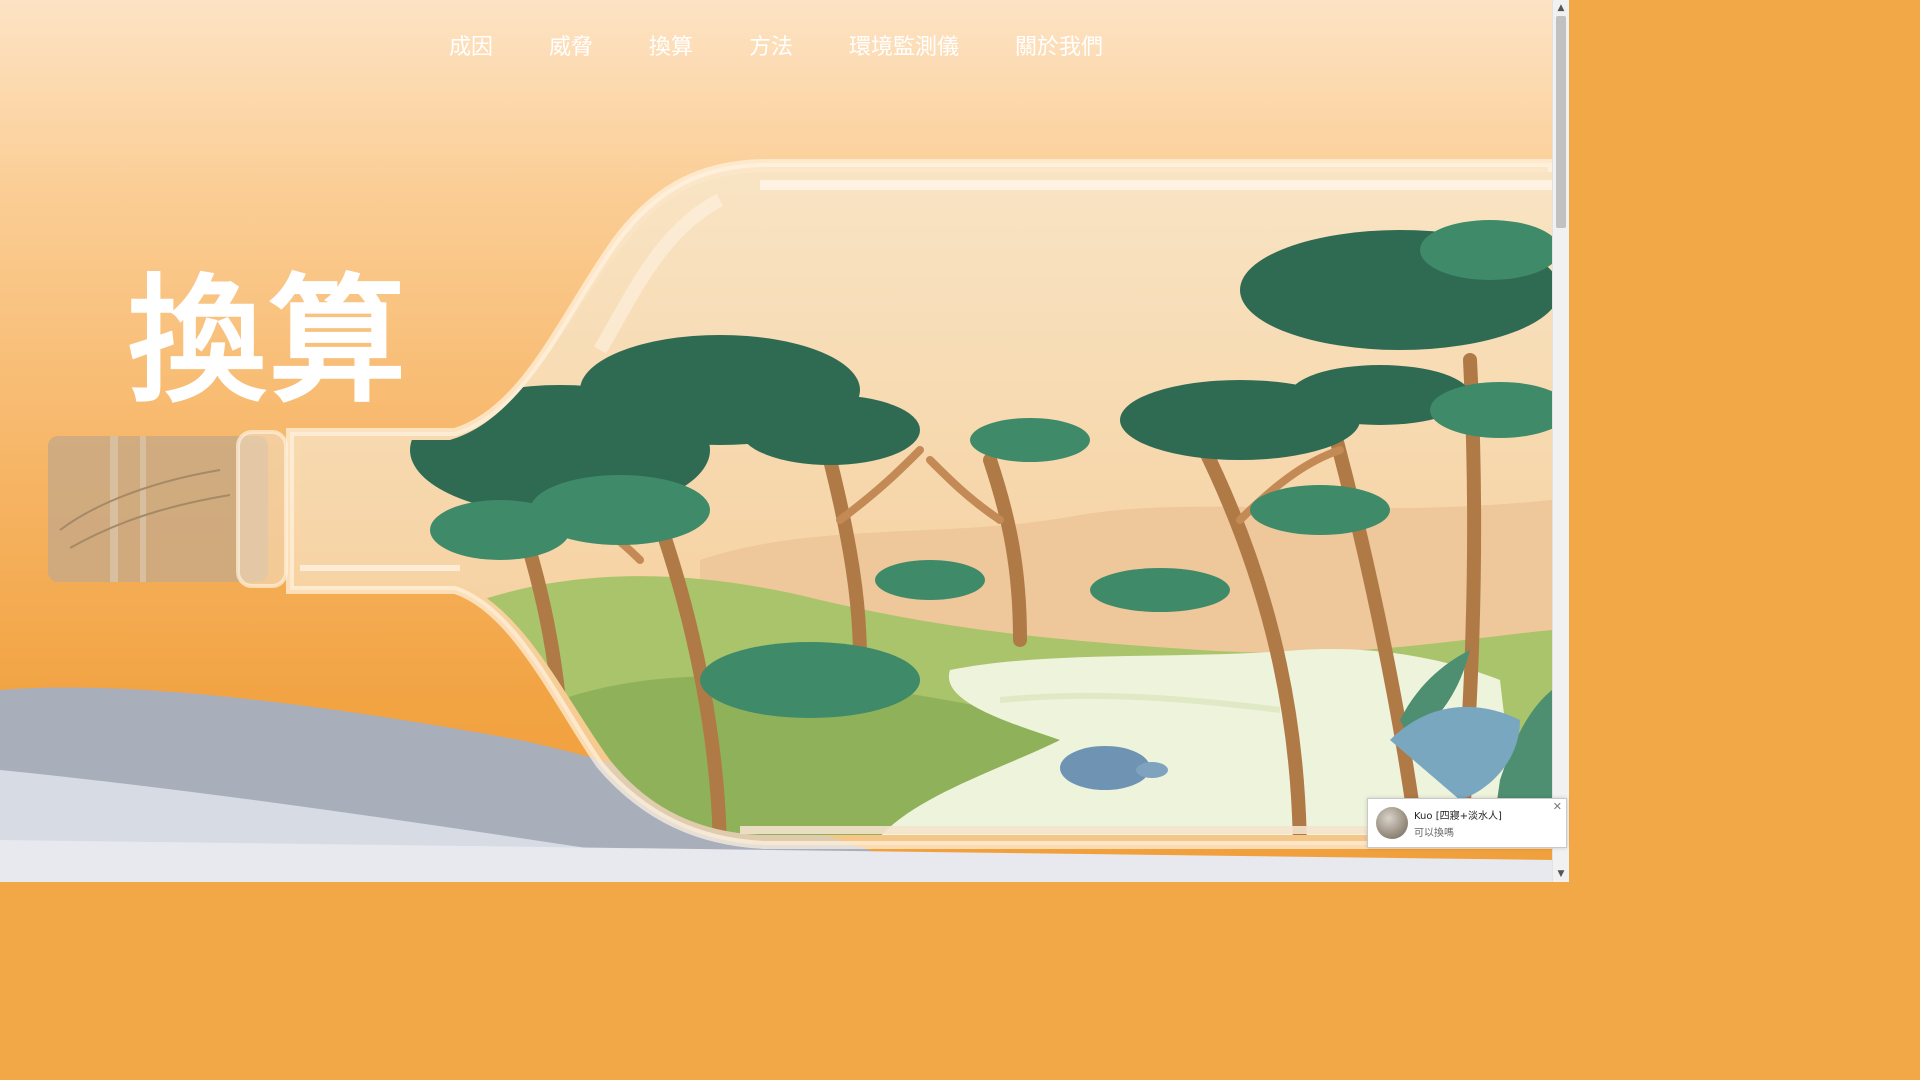 The width and height of the screenshot is (1920, 1080). I want to click on nav-item-conversion: 換算, so click(671, 50).